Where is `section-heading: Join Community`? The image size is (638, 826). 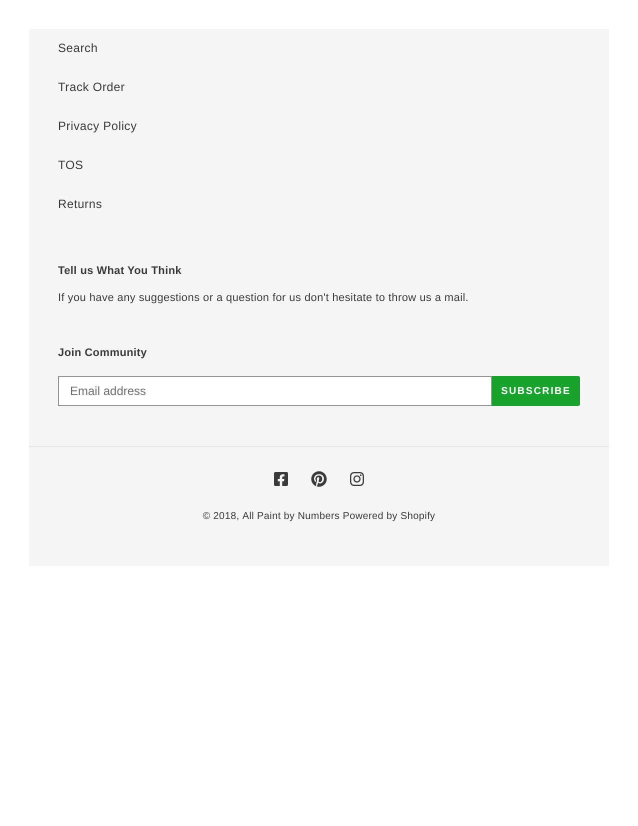
section-heading: Join Community is located at coordinates (102, 353).